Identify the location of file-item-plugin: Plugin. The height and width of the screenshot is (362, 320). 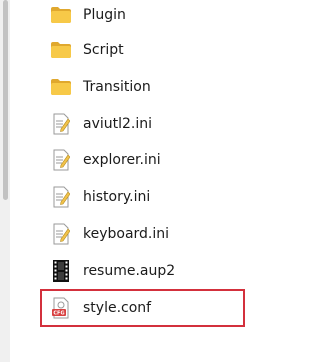
(160, 15).